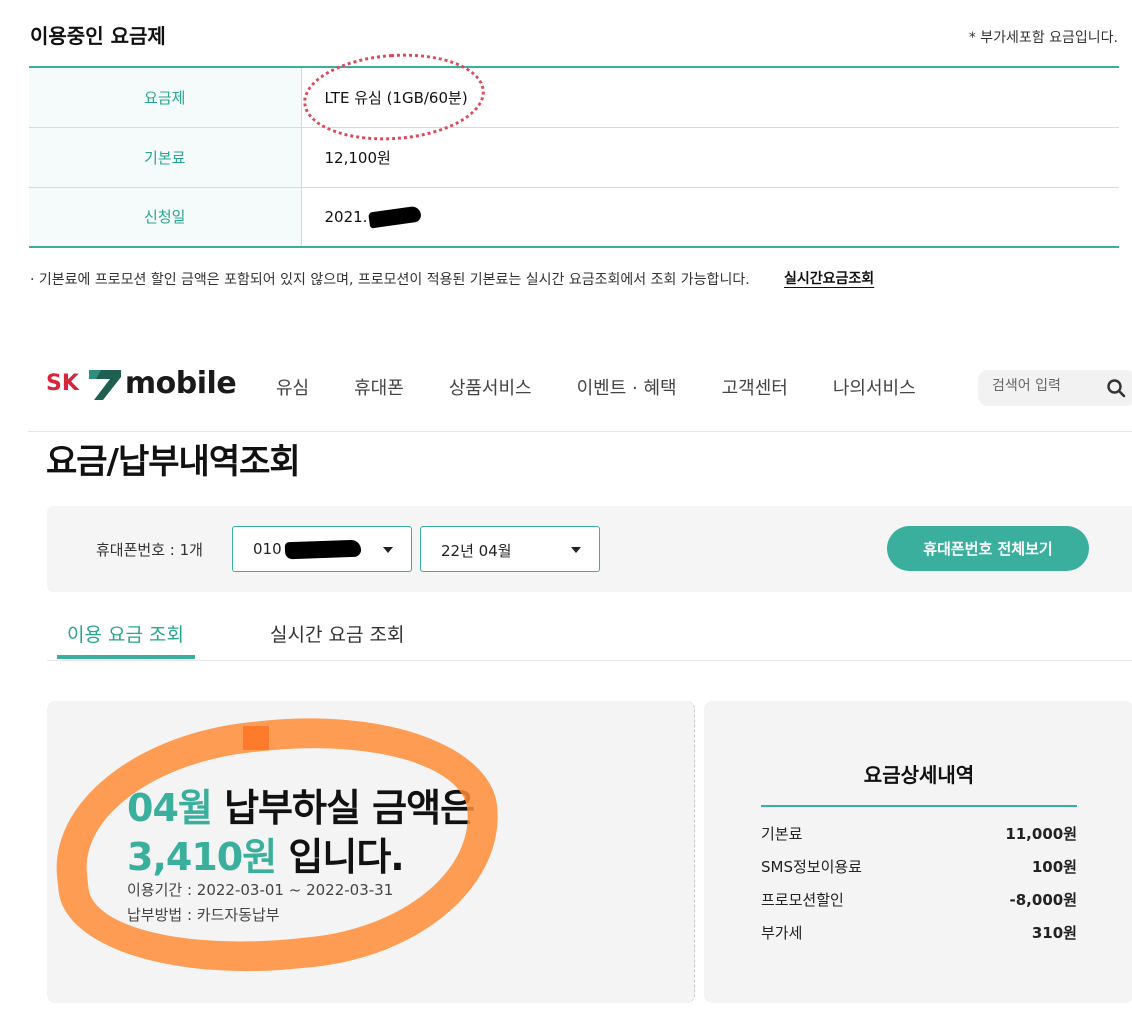 This screenshot has height=1034, width=1132. What do you see at coordinates (337, 633) in the screenshot?
I see `tab-realtime-fee: 실시간 요금 조회` at bounding box center [337, 633].